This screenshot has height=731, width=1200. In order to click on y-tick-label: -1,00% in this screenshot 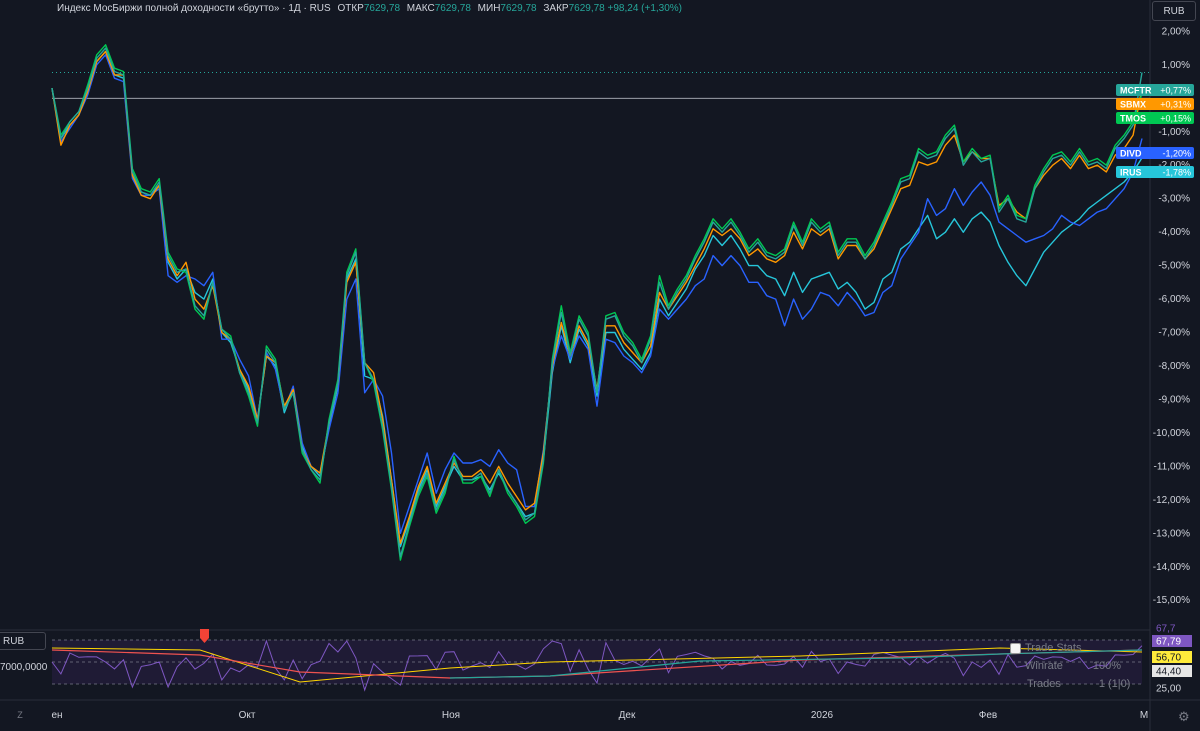, I will do `click(1174, 132)`.